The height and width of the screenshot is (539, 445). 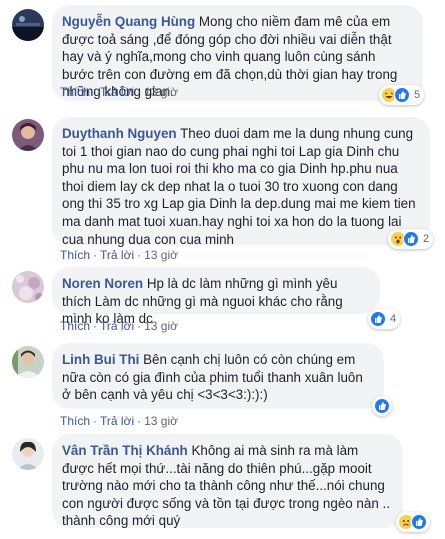 I want to click on reaction-summary: 5, so click(x=402, y=95).